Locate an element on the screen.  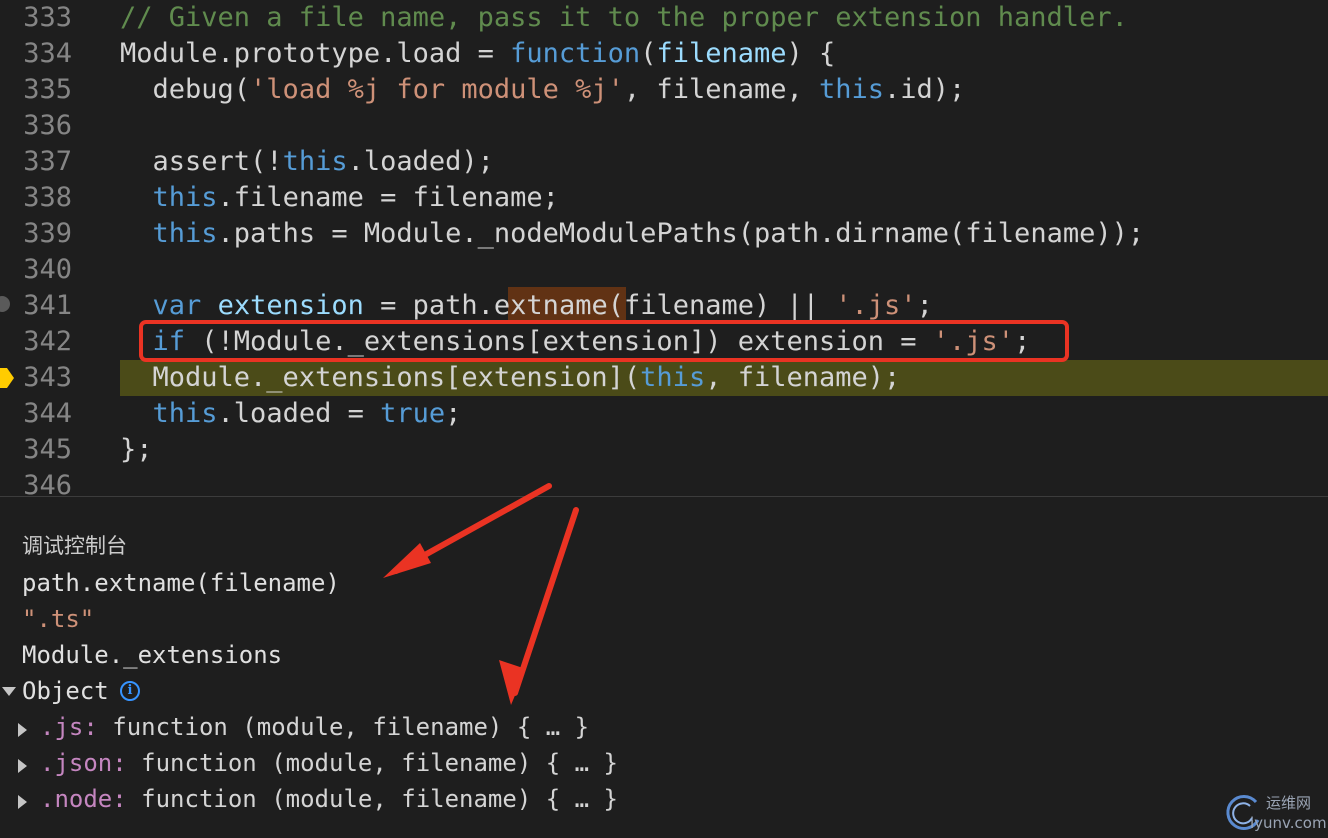
highlight-box-annotation is located at coordinates (604, 341).